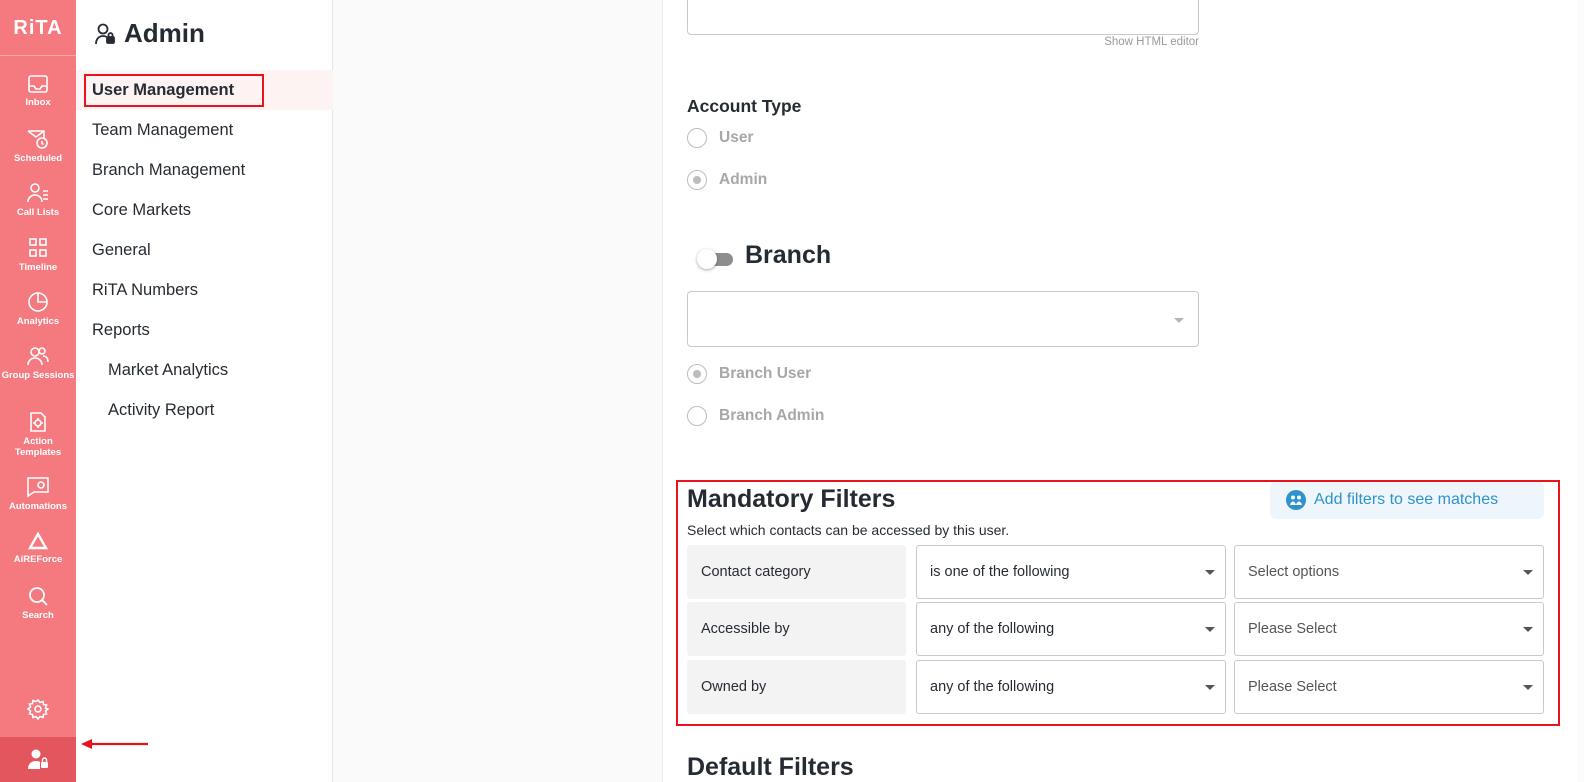  Describe the element at coordinates (38, 422) in the screenshot. I see `action-templates-icon` at that location.